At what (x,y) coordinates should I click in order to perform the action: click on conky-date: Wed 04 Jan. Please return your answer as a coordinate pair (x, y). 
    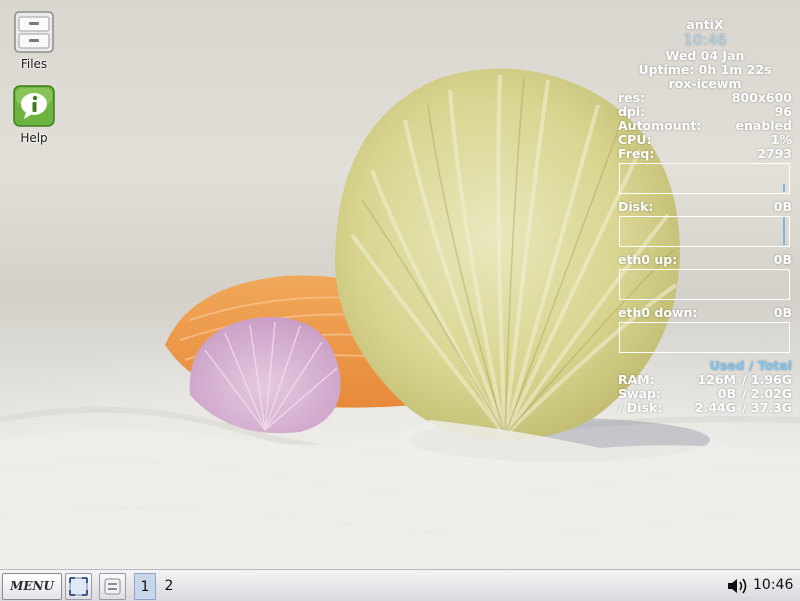
    Looking at the image, I should click on (705, 55).